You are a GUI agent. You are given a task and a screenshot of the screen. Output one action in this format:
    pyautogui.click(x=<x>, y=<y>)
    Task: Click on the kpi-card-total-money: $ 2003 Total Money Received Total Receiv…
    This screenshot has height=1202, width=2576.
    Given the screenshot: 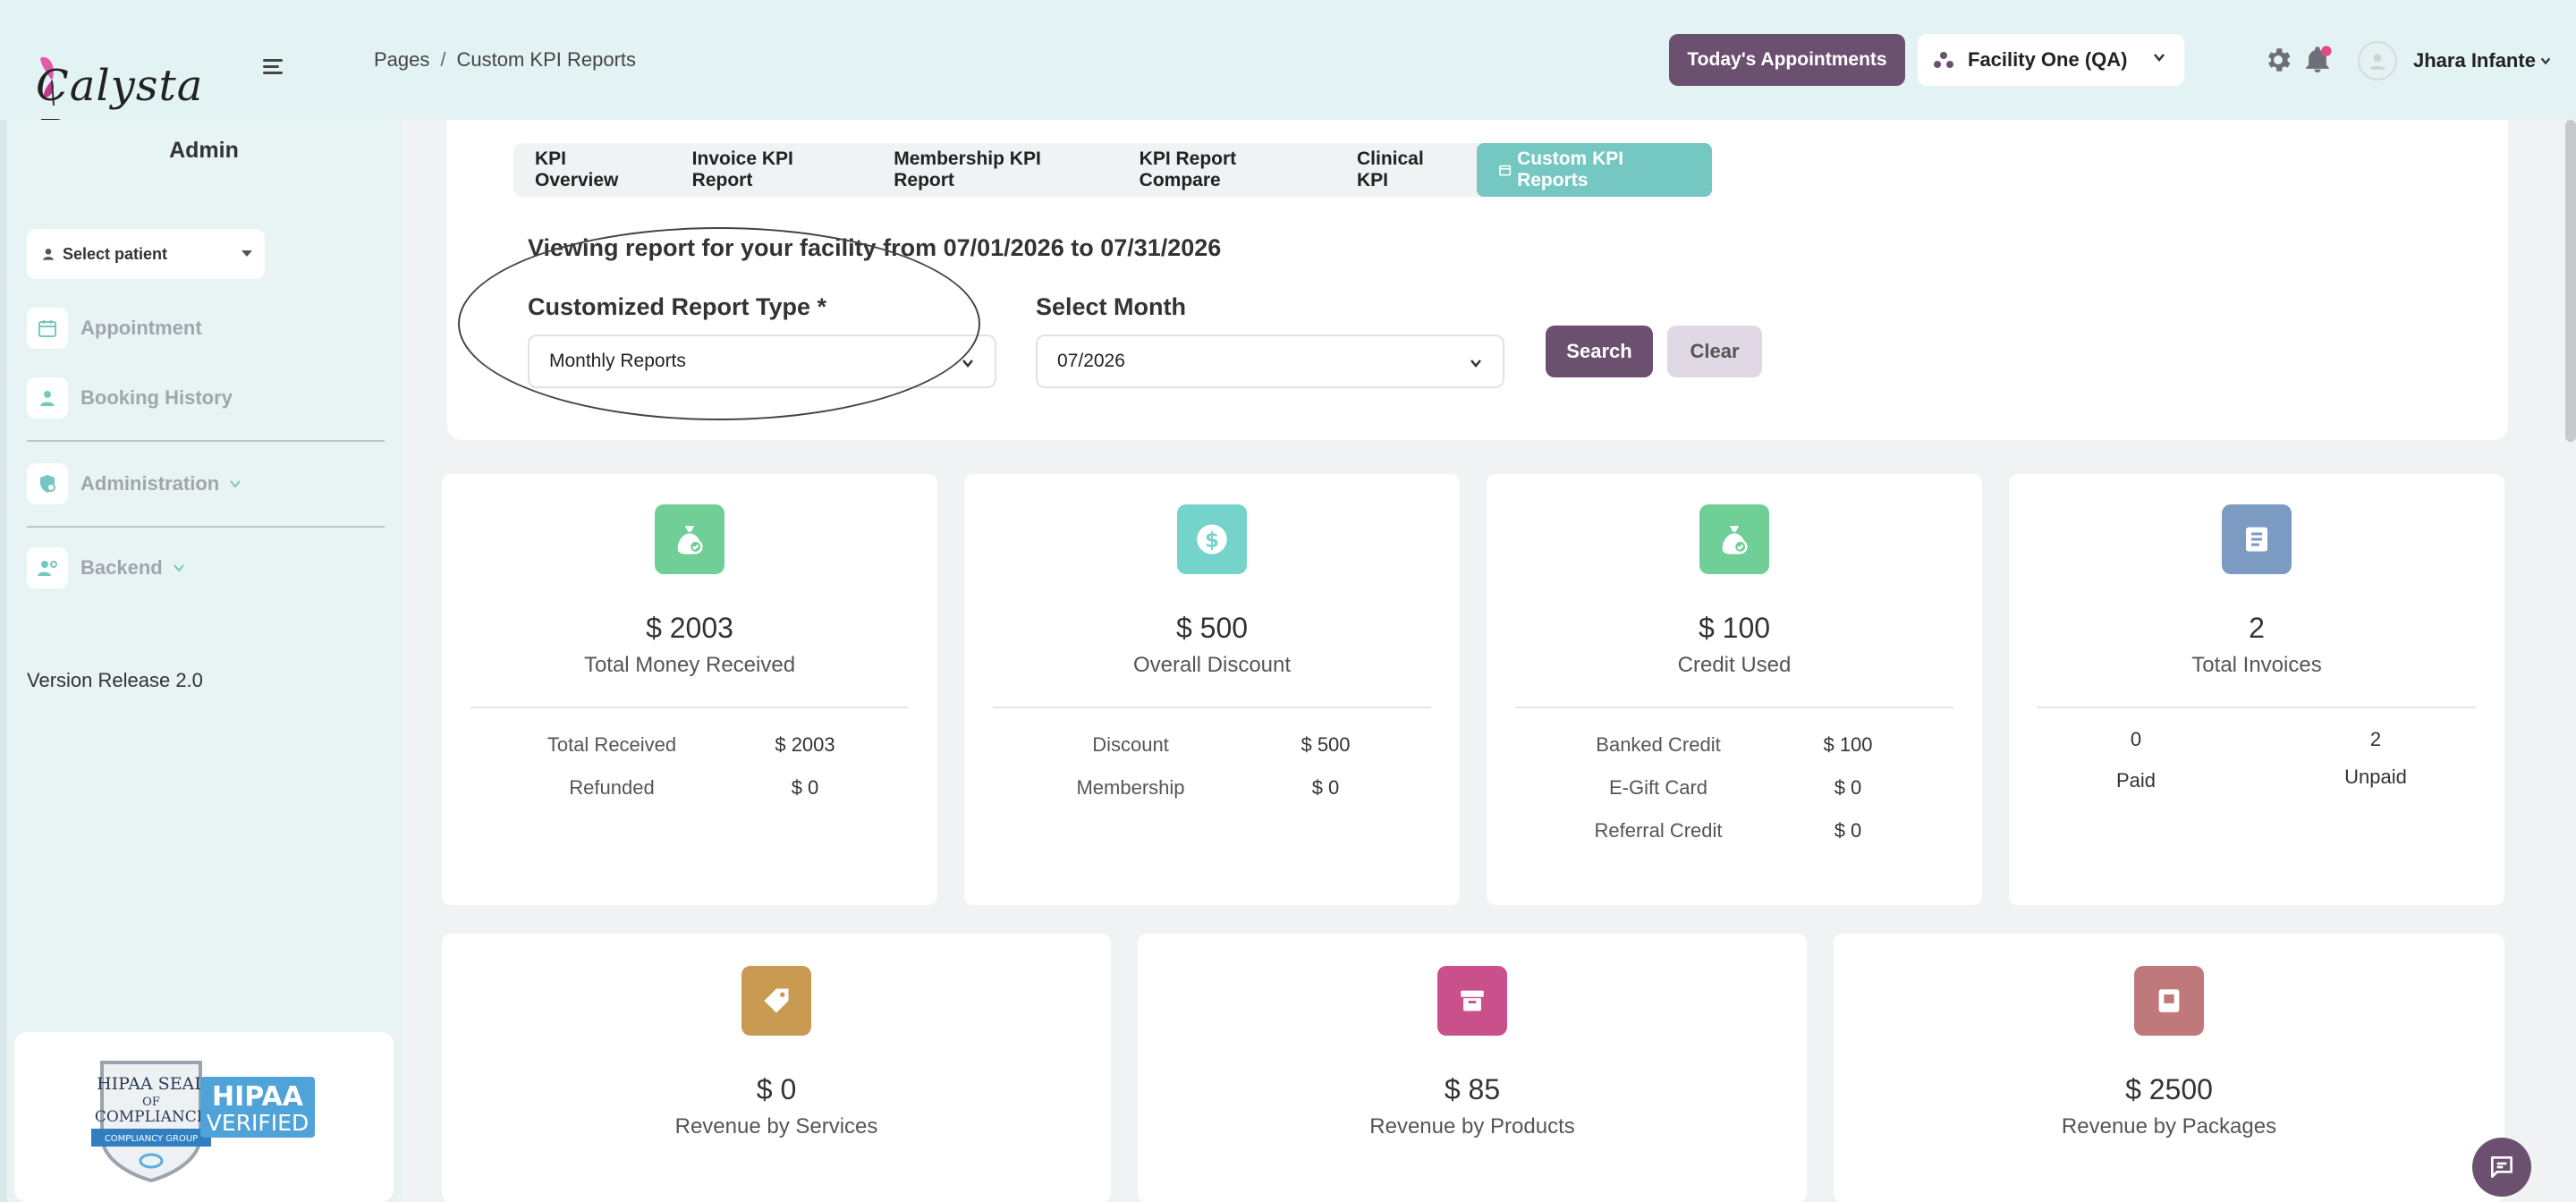 What is the action you would take?
    pyautogui.click(x=689, y=689)
    